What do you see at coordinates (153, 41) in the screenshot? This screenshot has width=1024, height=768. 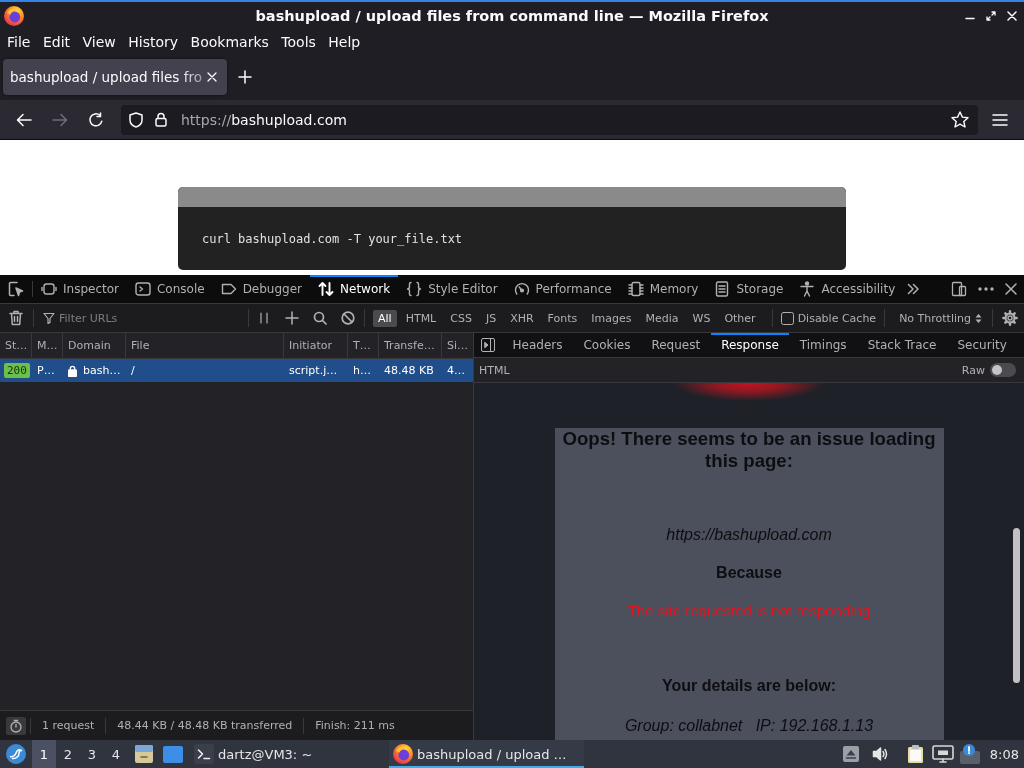 I see `menu-item: History` at bounding box center [153, 41].